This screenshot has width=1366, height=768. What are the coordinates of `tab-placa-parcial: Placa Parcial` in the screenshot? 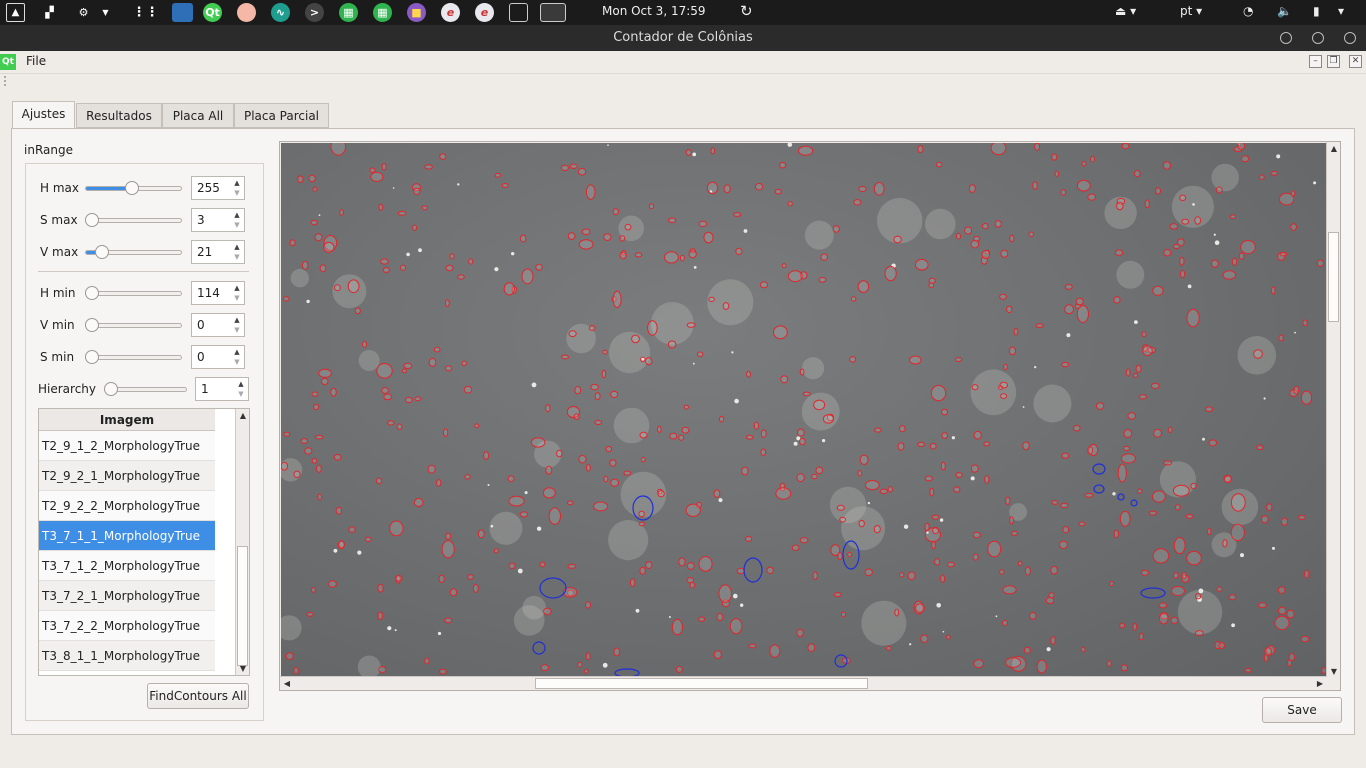 It's located at (281, 115).